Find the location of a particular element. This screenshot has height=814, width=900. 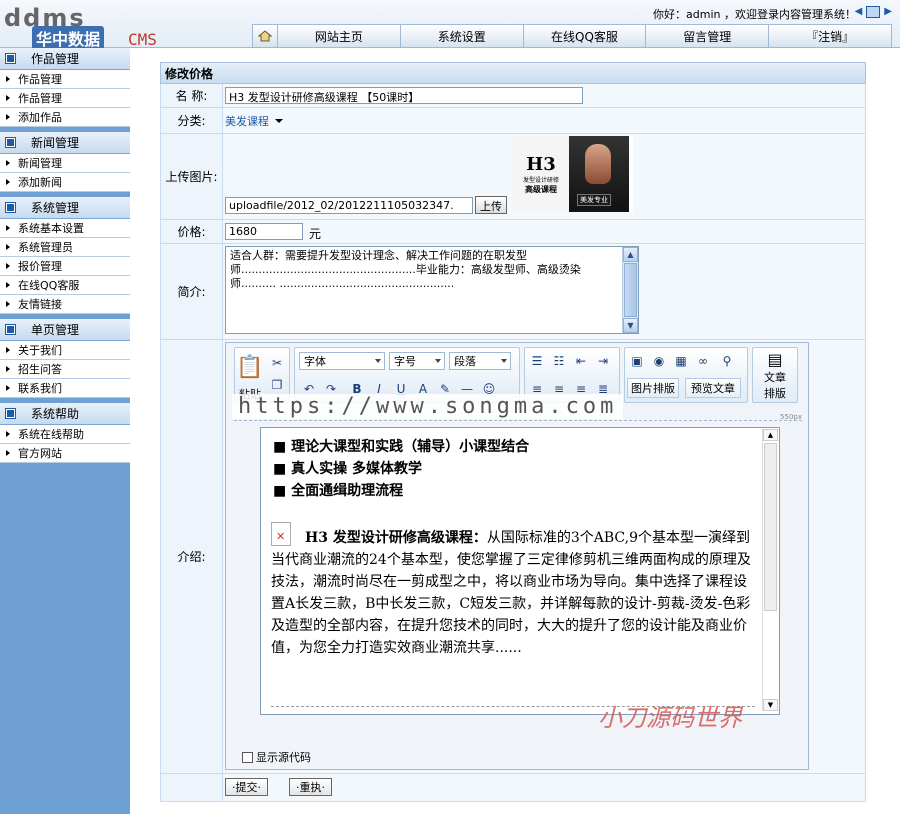

nav-qq-service: 在线QQ客服 is located at coordinates (585, 35).